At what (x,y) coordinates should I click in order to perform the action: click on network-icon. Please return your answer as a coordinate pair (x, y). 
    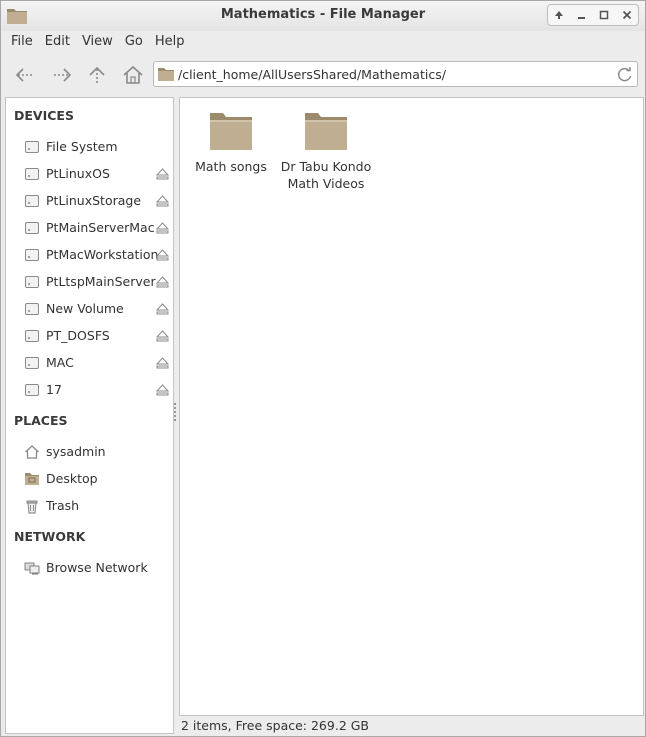
    Looking at the image, I should click on (32, 568).